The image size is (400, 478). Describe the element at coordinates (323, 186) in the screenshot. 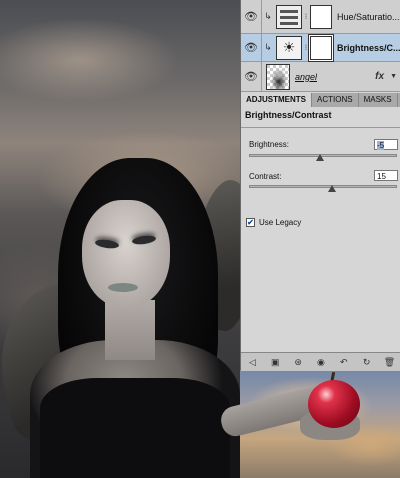

I see `contrast-slider-track` at that location.